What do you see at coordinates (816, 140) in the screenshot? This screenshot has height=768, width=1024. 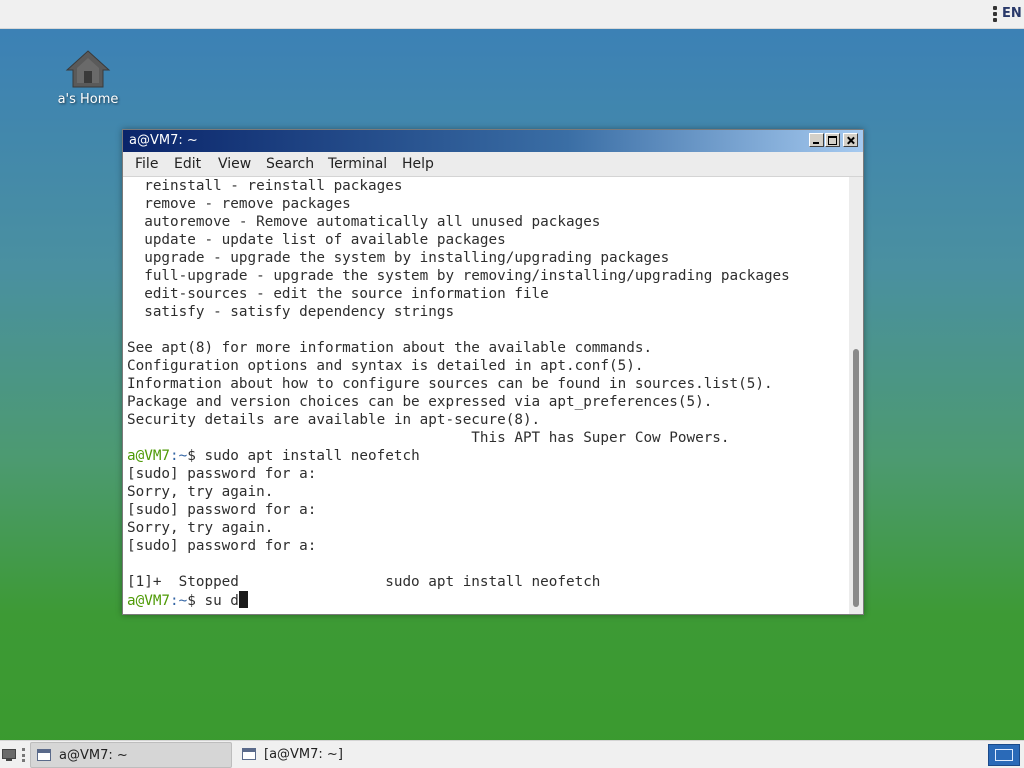 I see `minimize-icon` at bounding box center [816, 140].